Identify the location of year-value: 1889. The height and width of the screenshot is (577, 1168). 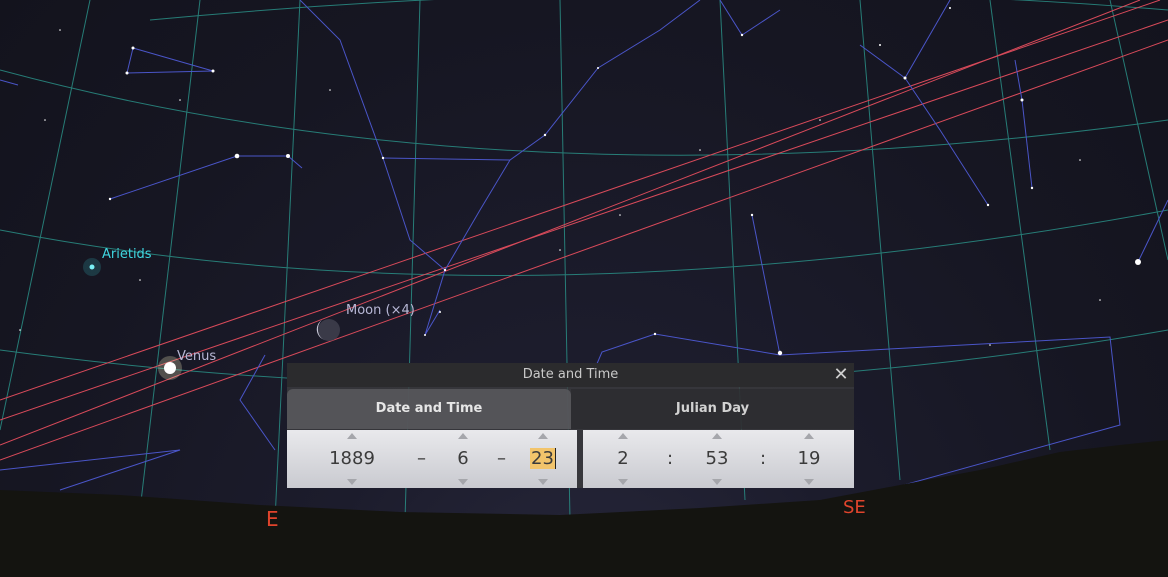
(352, 459).